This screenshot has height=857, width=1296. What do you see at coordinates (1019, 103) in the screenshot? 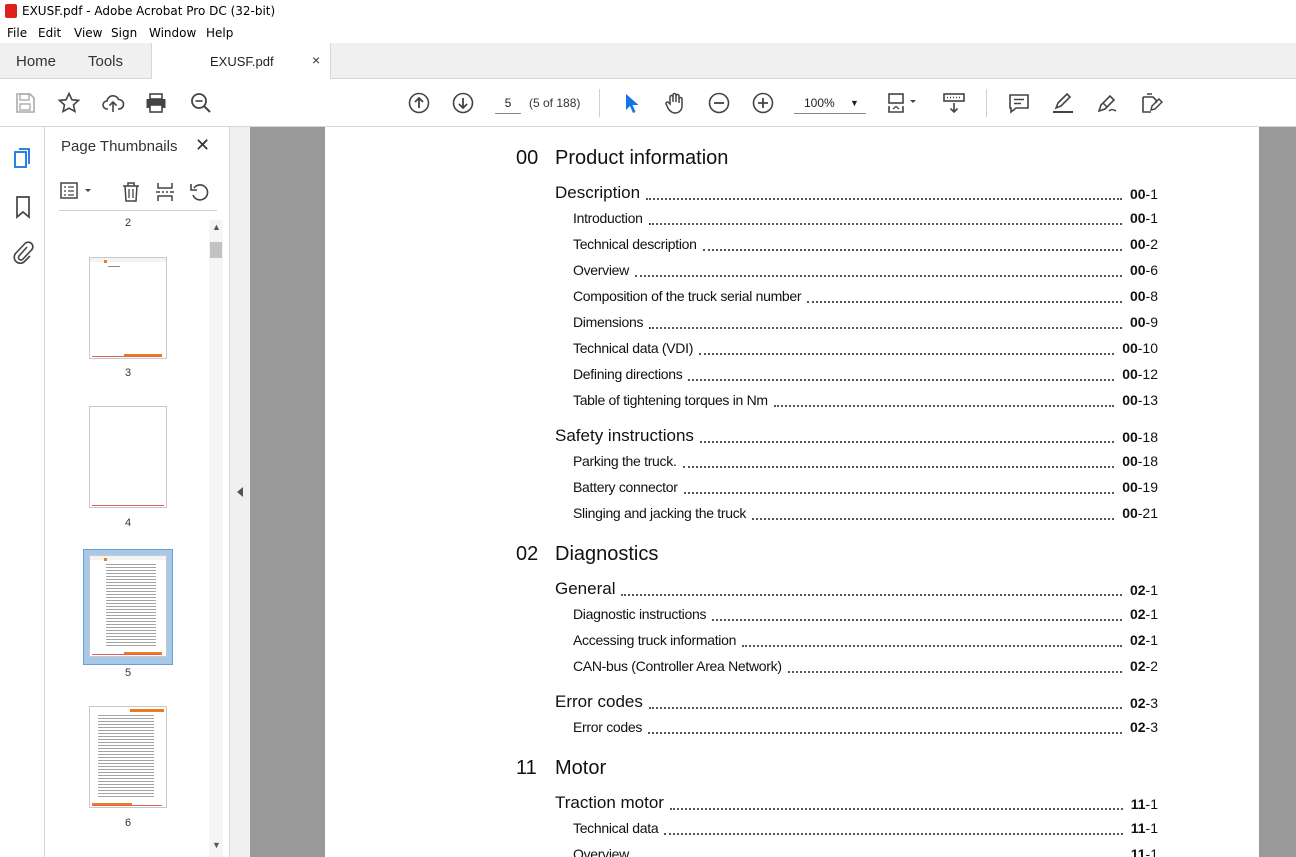
I see `comment-icon` at bounding box center [1019, 103].